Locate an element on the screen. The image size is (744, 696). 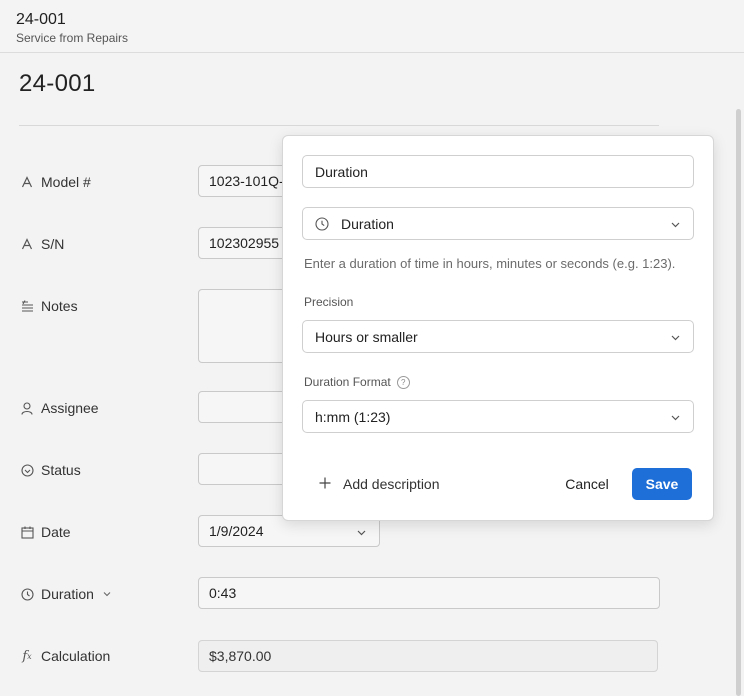
notes-label: Notes is located at coordinates (59, 306).